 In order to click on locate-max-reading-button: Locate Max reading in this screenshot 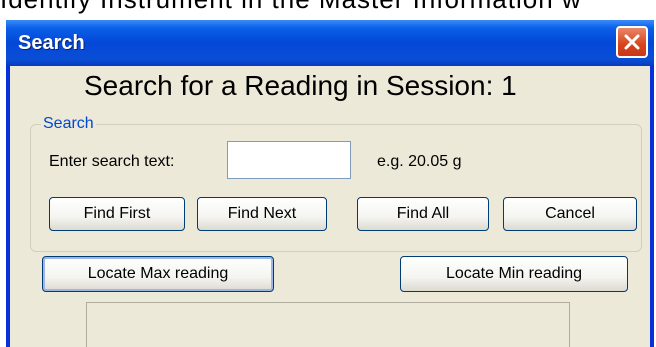, I will do `click(158, 274)`.